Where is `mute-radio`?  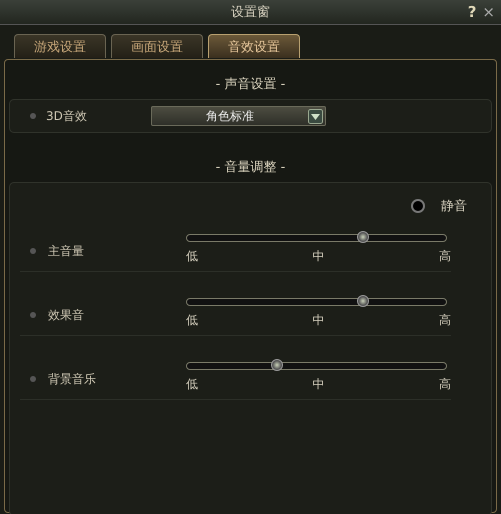
mute-radio is located at coordinates (418, 206).